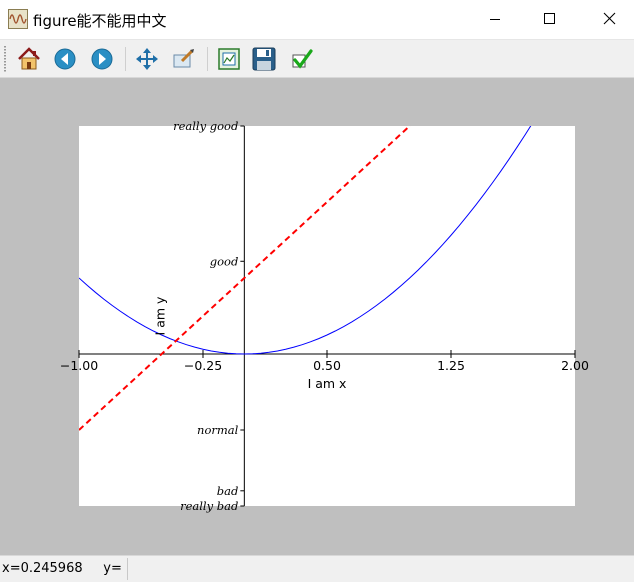 This screenshot has width=634, height=582. What do you see at coordinates (209, 506) in the screenshot?
I see `y-tick-label: really bad` at bounding box center [209, 506].